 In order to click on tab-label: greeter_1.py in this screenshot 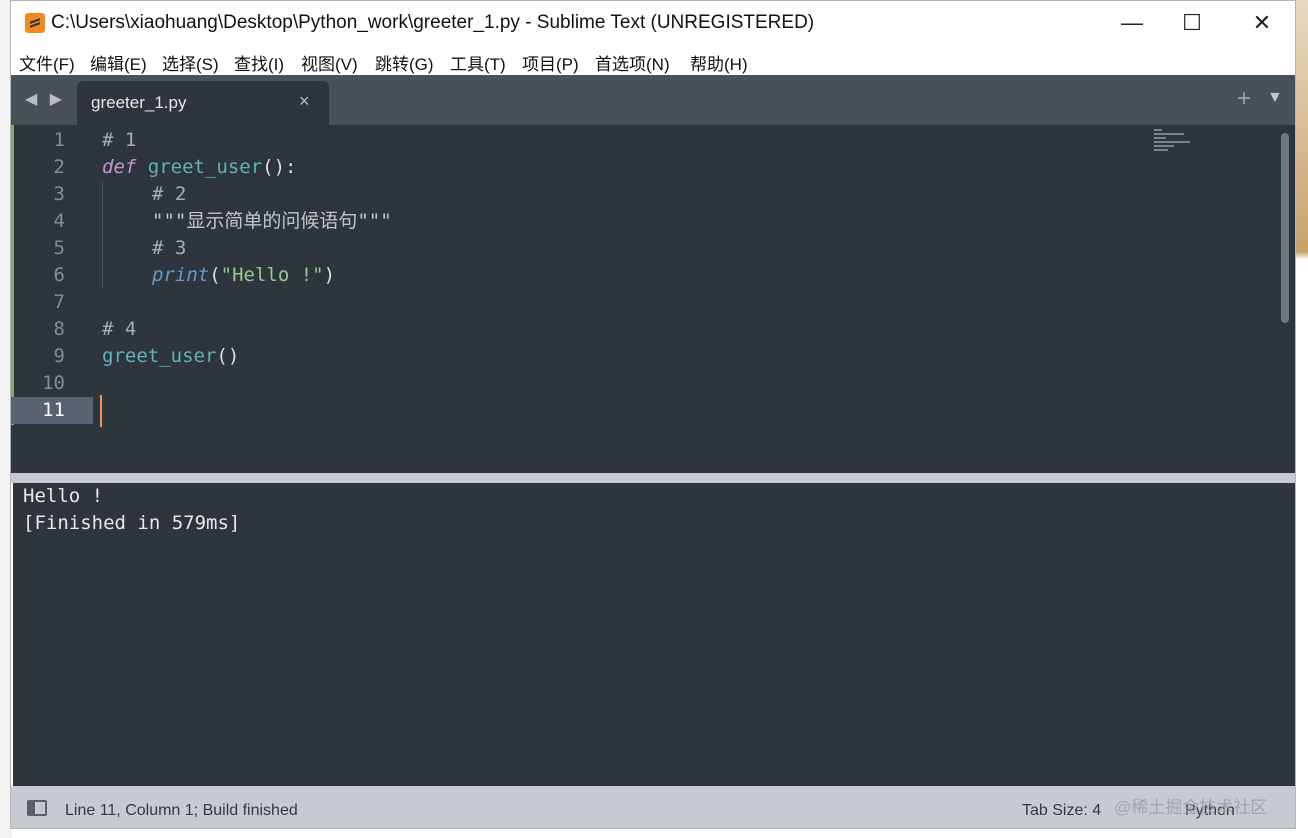, I will do `click(139, 102)`.